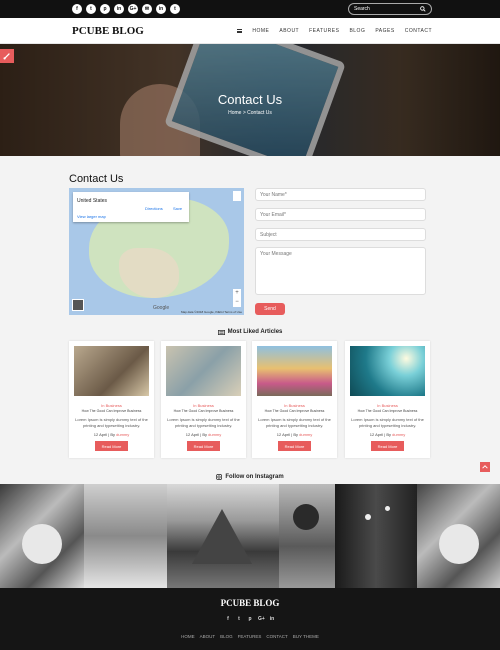 This screenshot has height=650, width=500. I want to click on nav-item-blog: BLOG, so click(357, 31).